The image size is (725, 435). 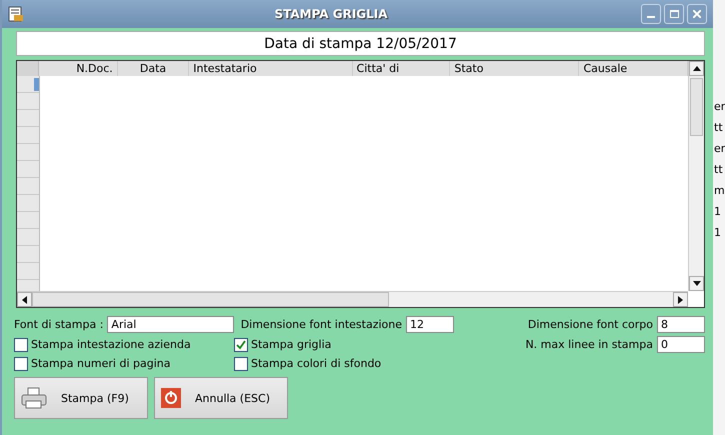 What do you see at coordinates (331, 14) in the screenshot?
I see `window-title: STAMPA GRIGLIA` at bounding box center [331, 14].